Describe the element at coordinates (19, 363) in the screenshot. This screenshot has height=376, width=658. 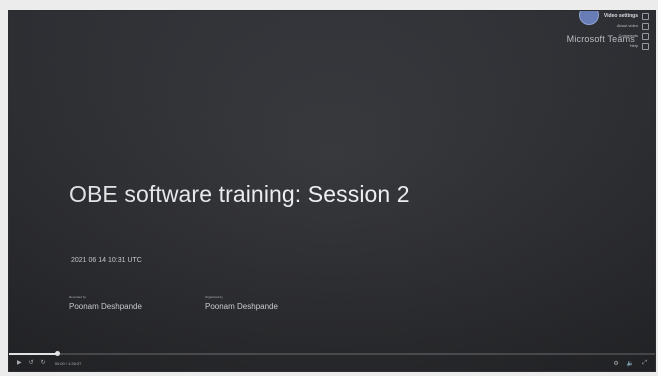
I see `play-icon: ▶` at that location.